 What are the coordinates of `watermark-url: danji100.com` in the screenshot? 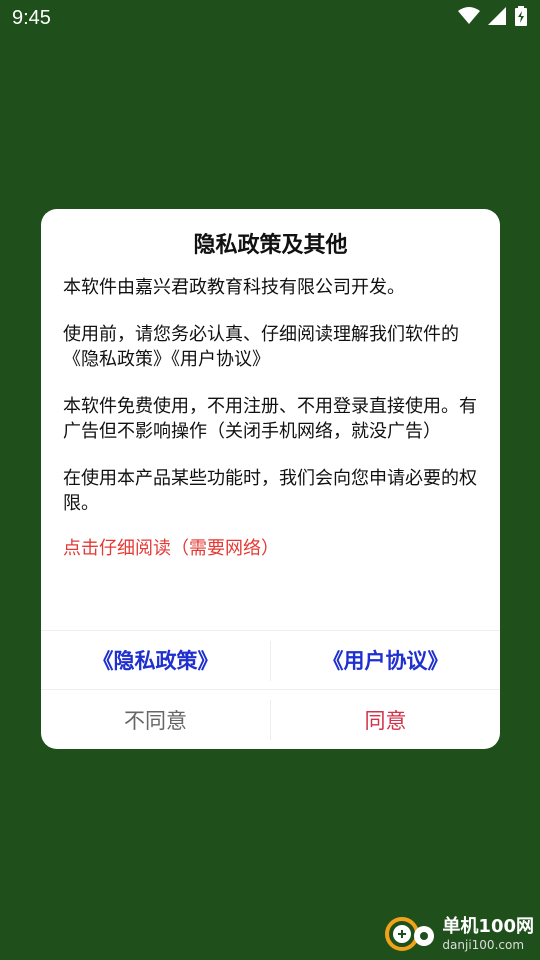 It's located at (483, 944).